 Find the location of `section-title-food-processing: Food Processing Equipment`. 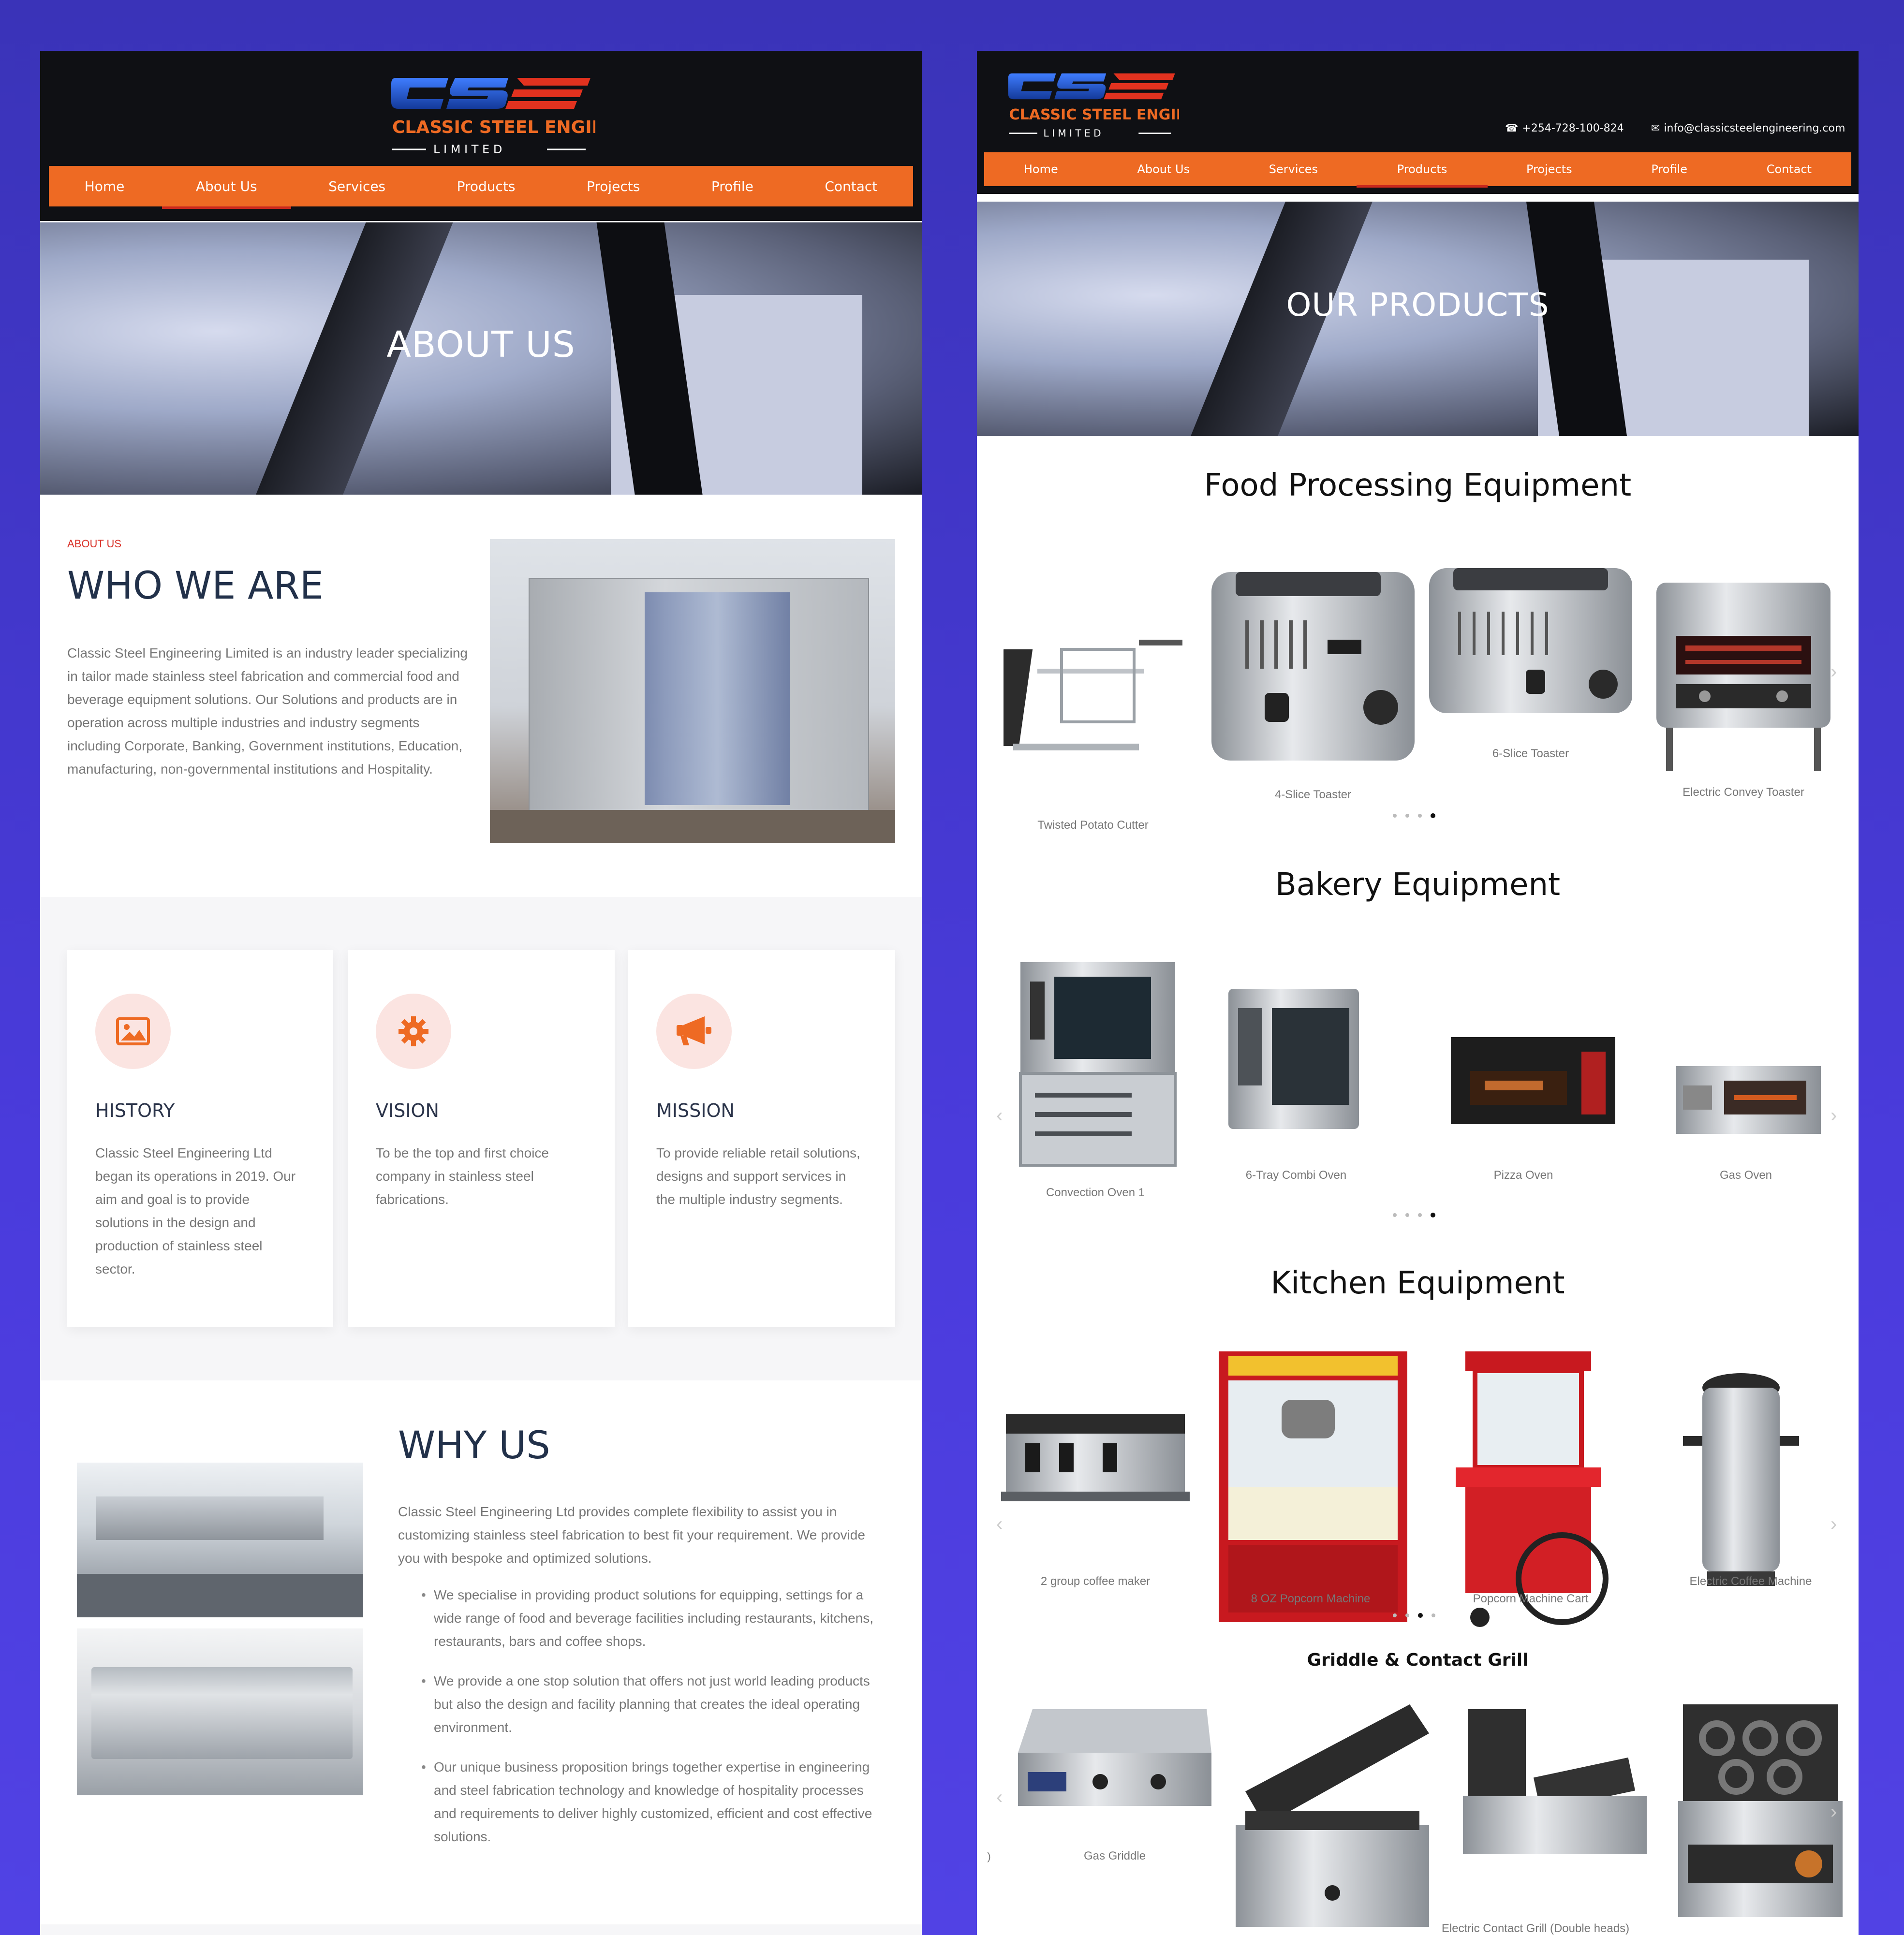

section-title-food-processing: Food Processing Equipment is located at coordinates (1418, 485).